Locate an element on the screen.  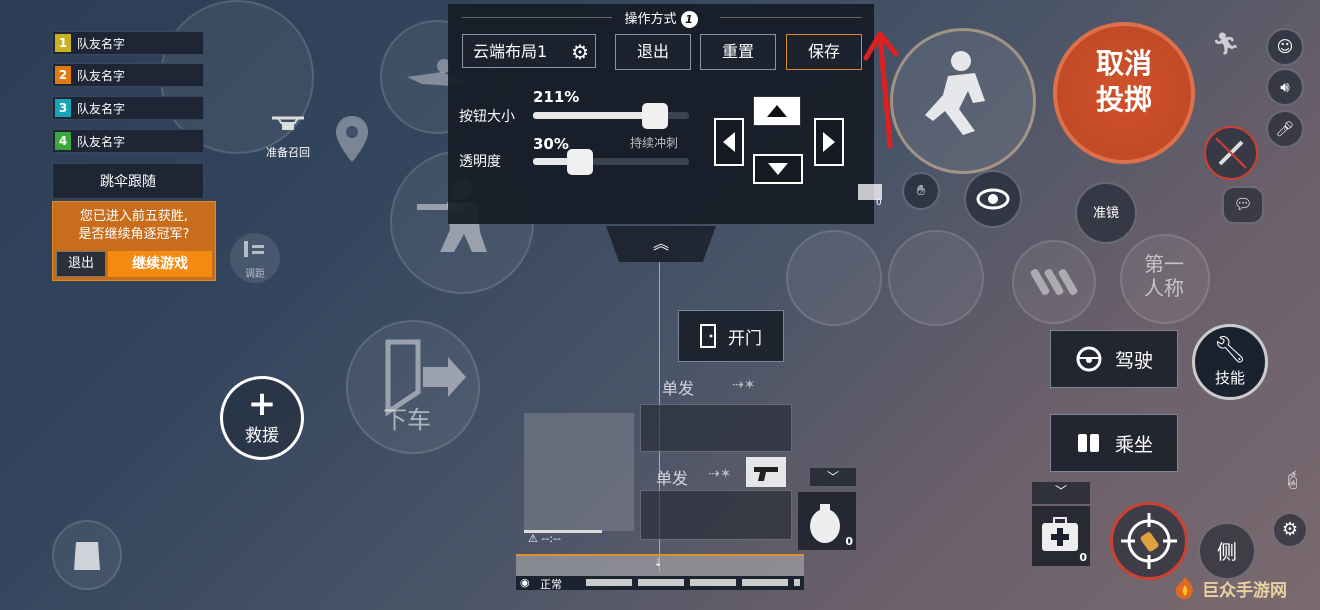
melee-button is located at coordinates (1231, 153).